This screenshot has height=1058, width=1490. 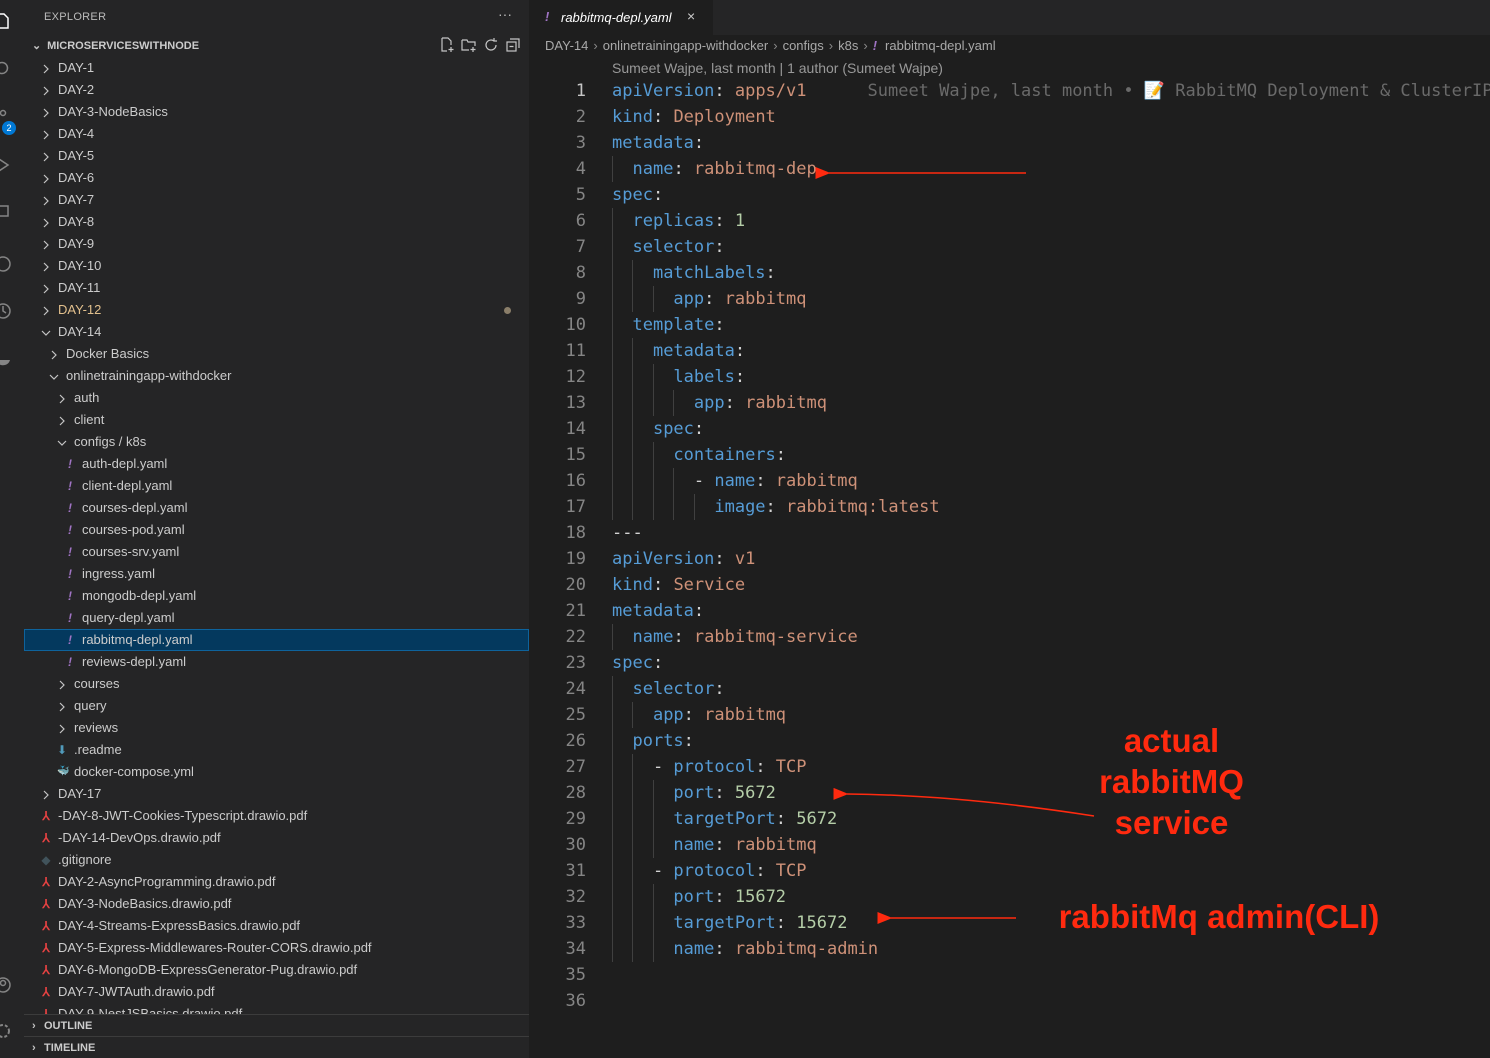 What do you see at coordinates (276, 926) in the screenshot?
I see `file-item: ⅄ DAY-4-Streams-ExpressBasics.drawio.pdf` at bounding box center [276, 926].